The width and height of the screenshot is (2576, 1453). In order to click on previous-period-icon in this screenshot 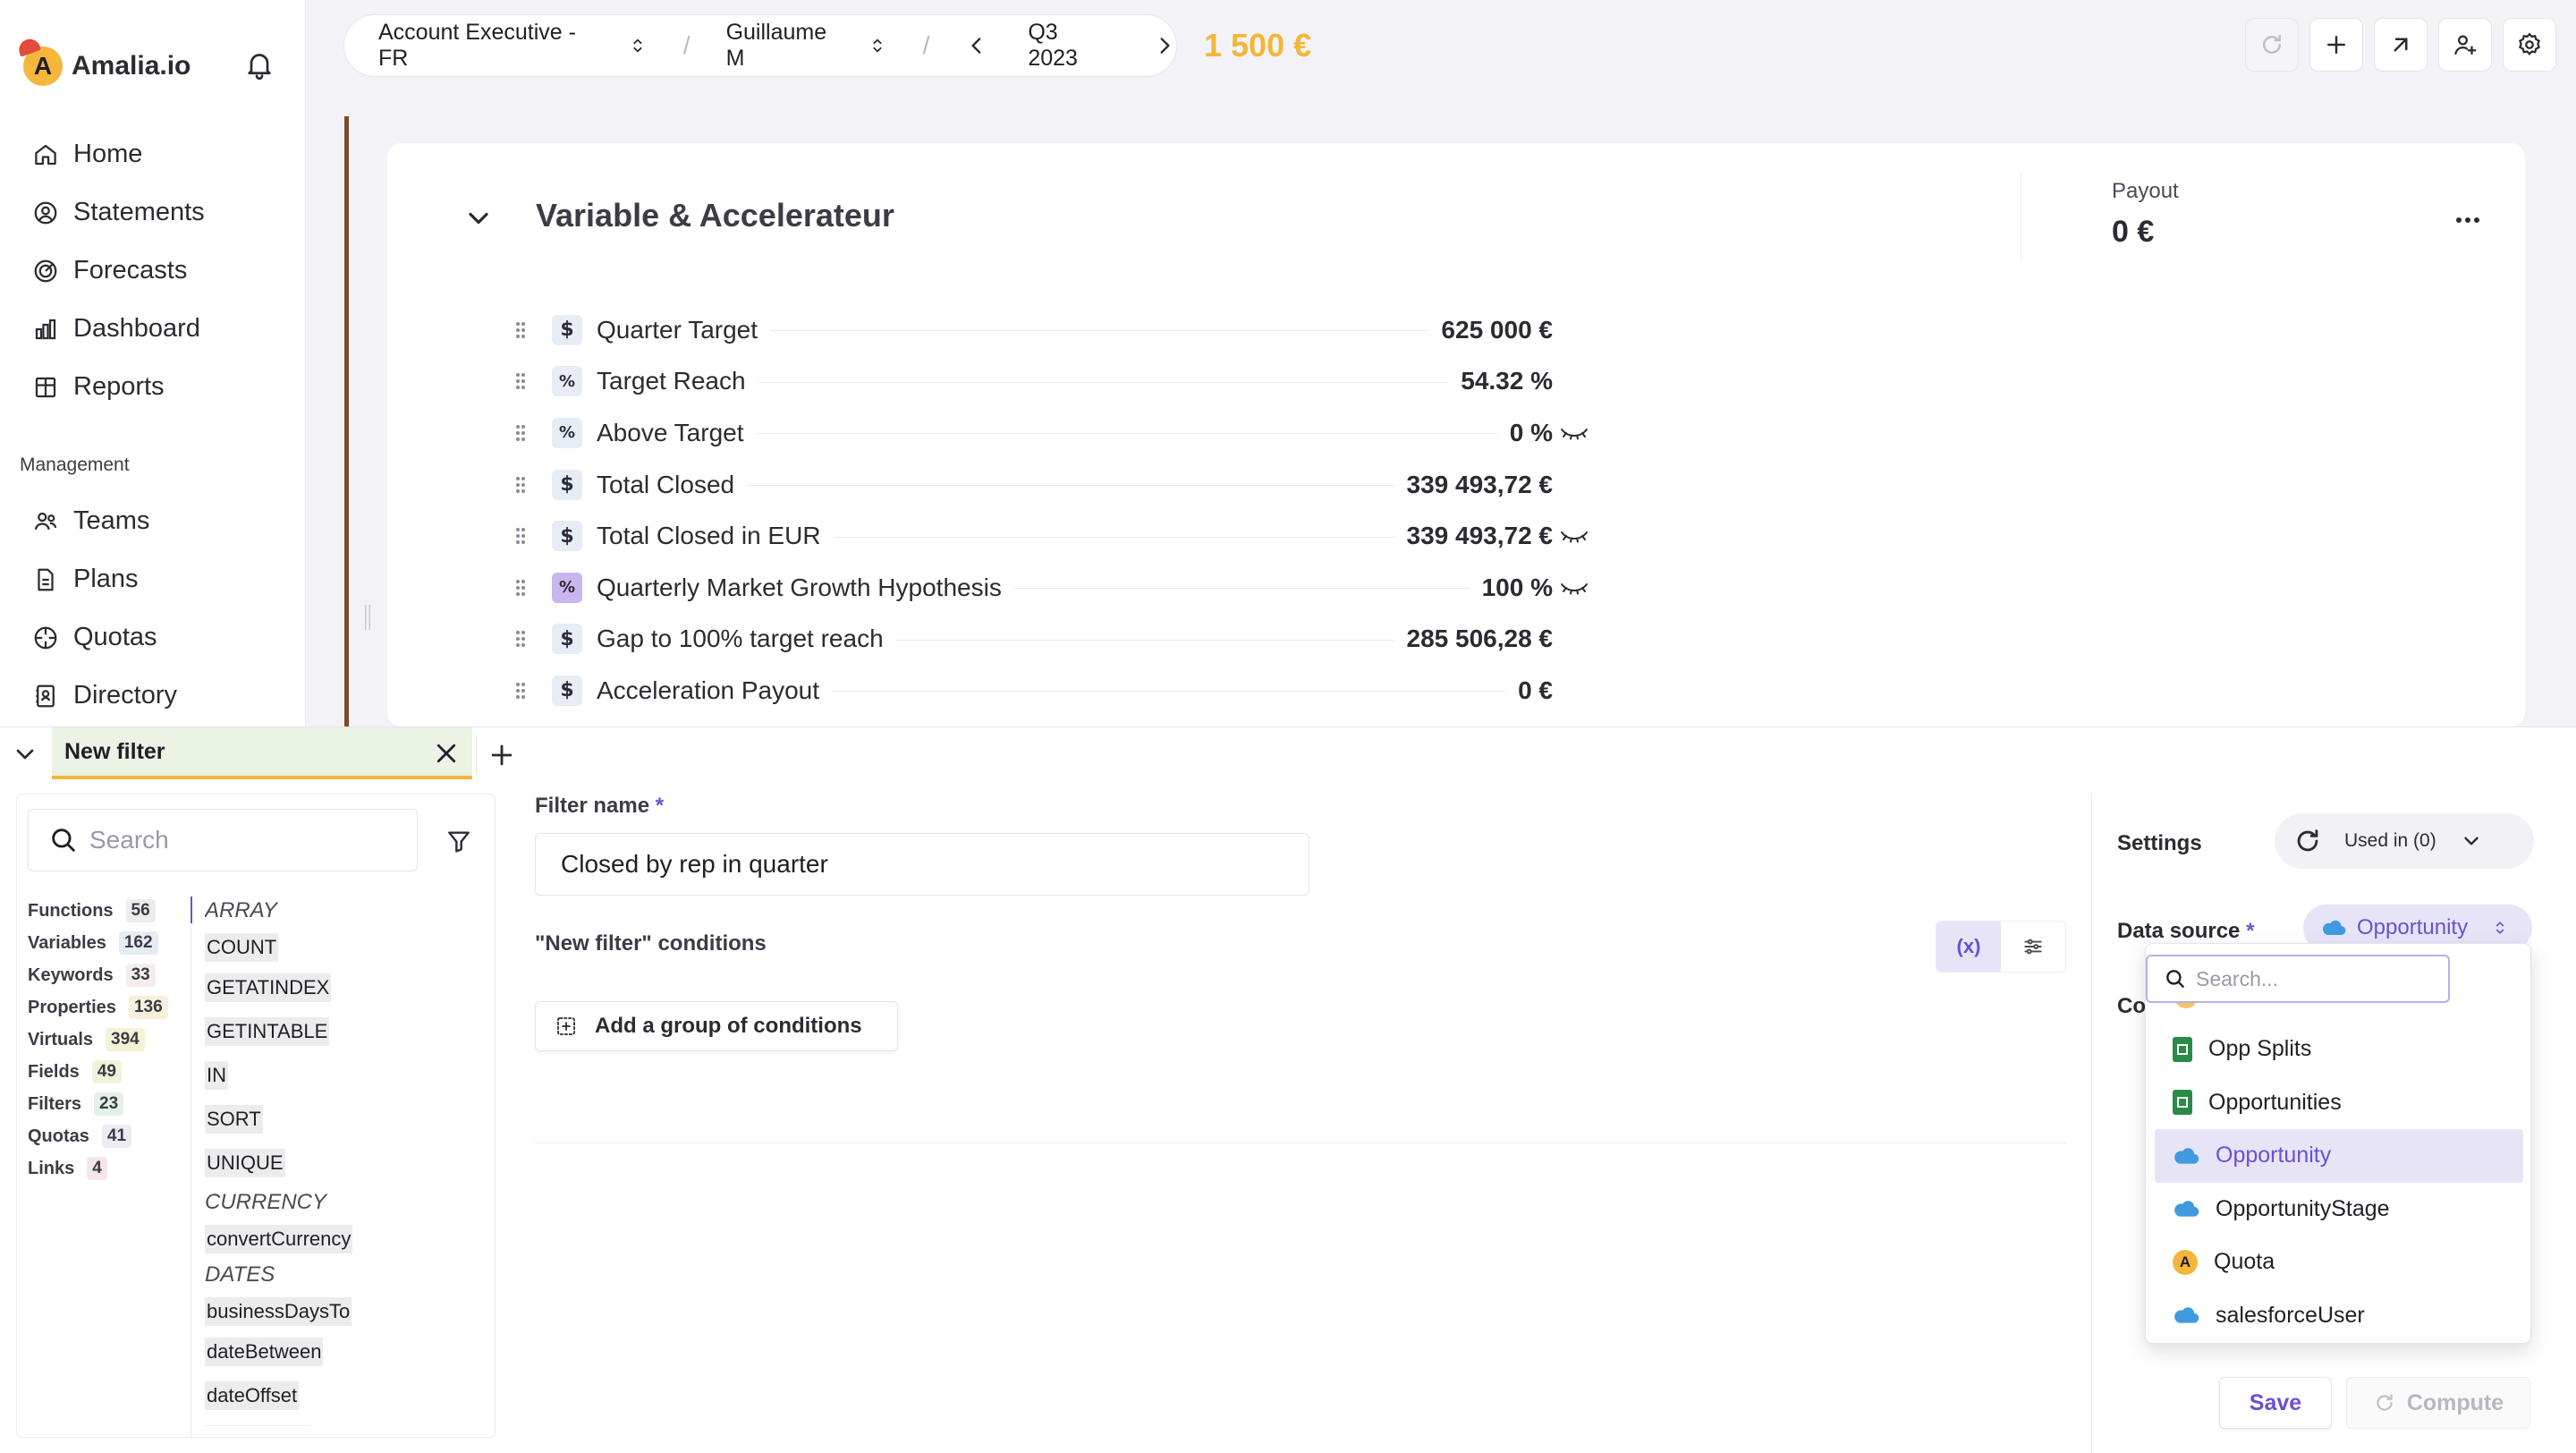, I will do `click(976, 45)`.